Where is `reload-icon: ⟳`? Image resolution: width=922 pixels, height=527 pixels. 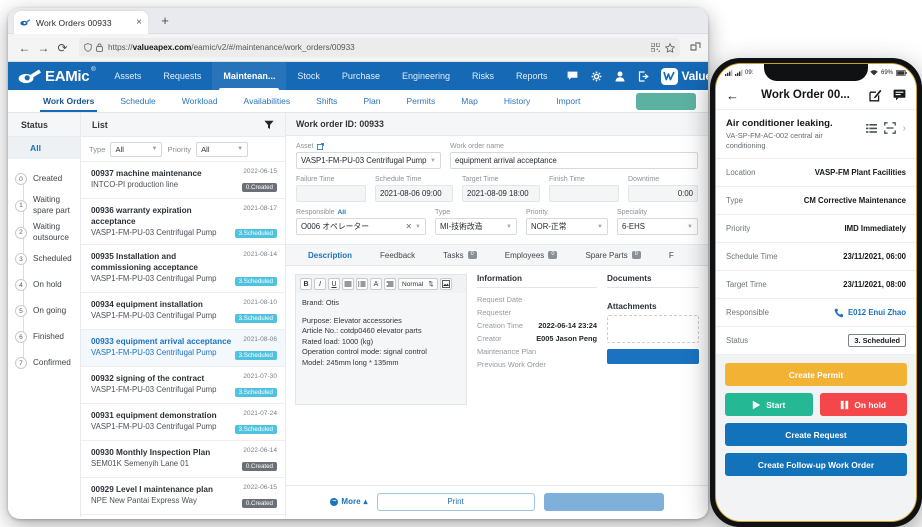 reload-icon: ⟳ is located at coordinates (62, 47).